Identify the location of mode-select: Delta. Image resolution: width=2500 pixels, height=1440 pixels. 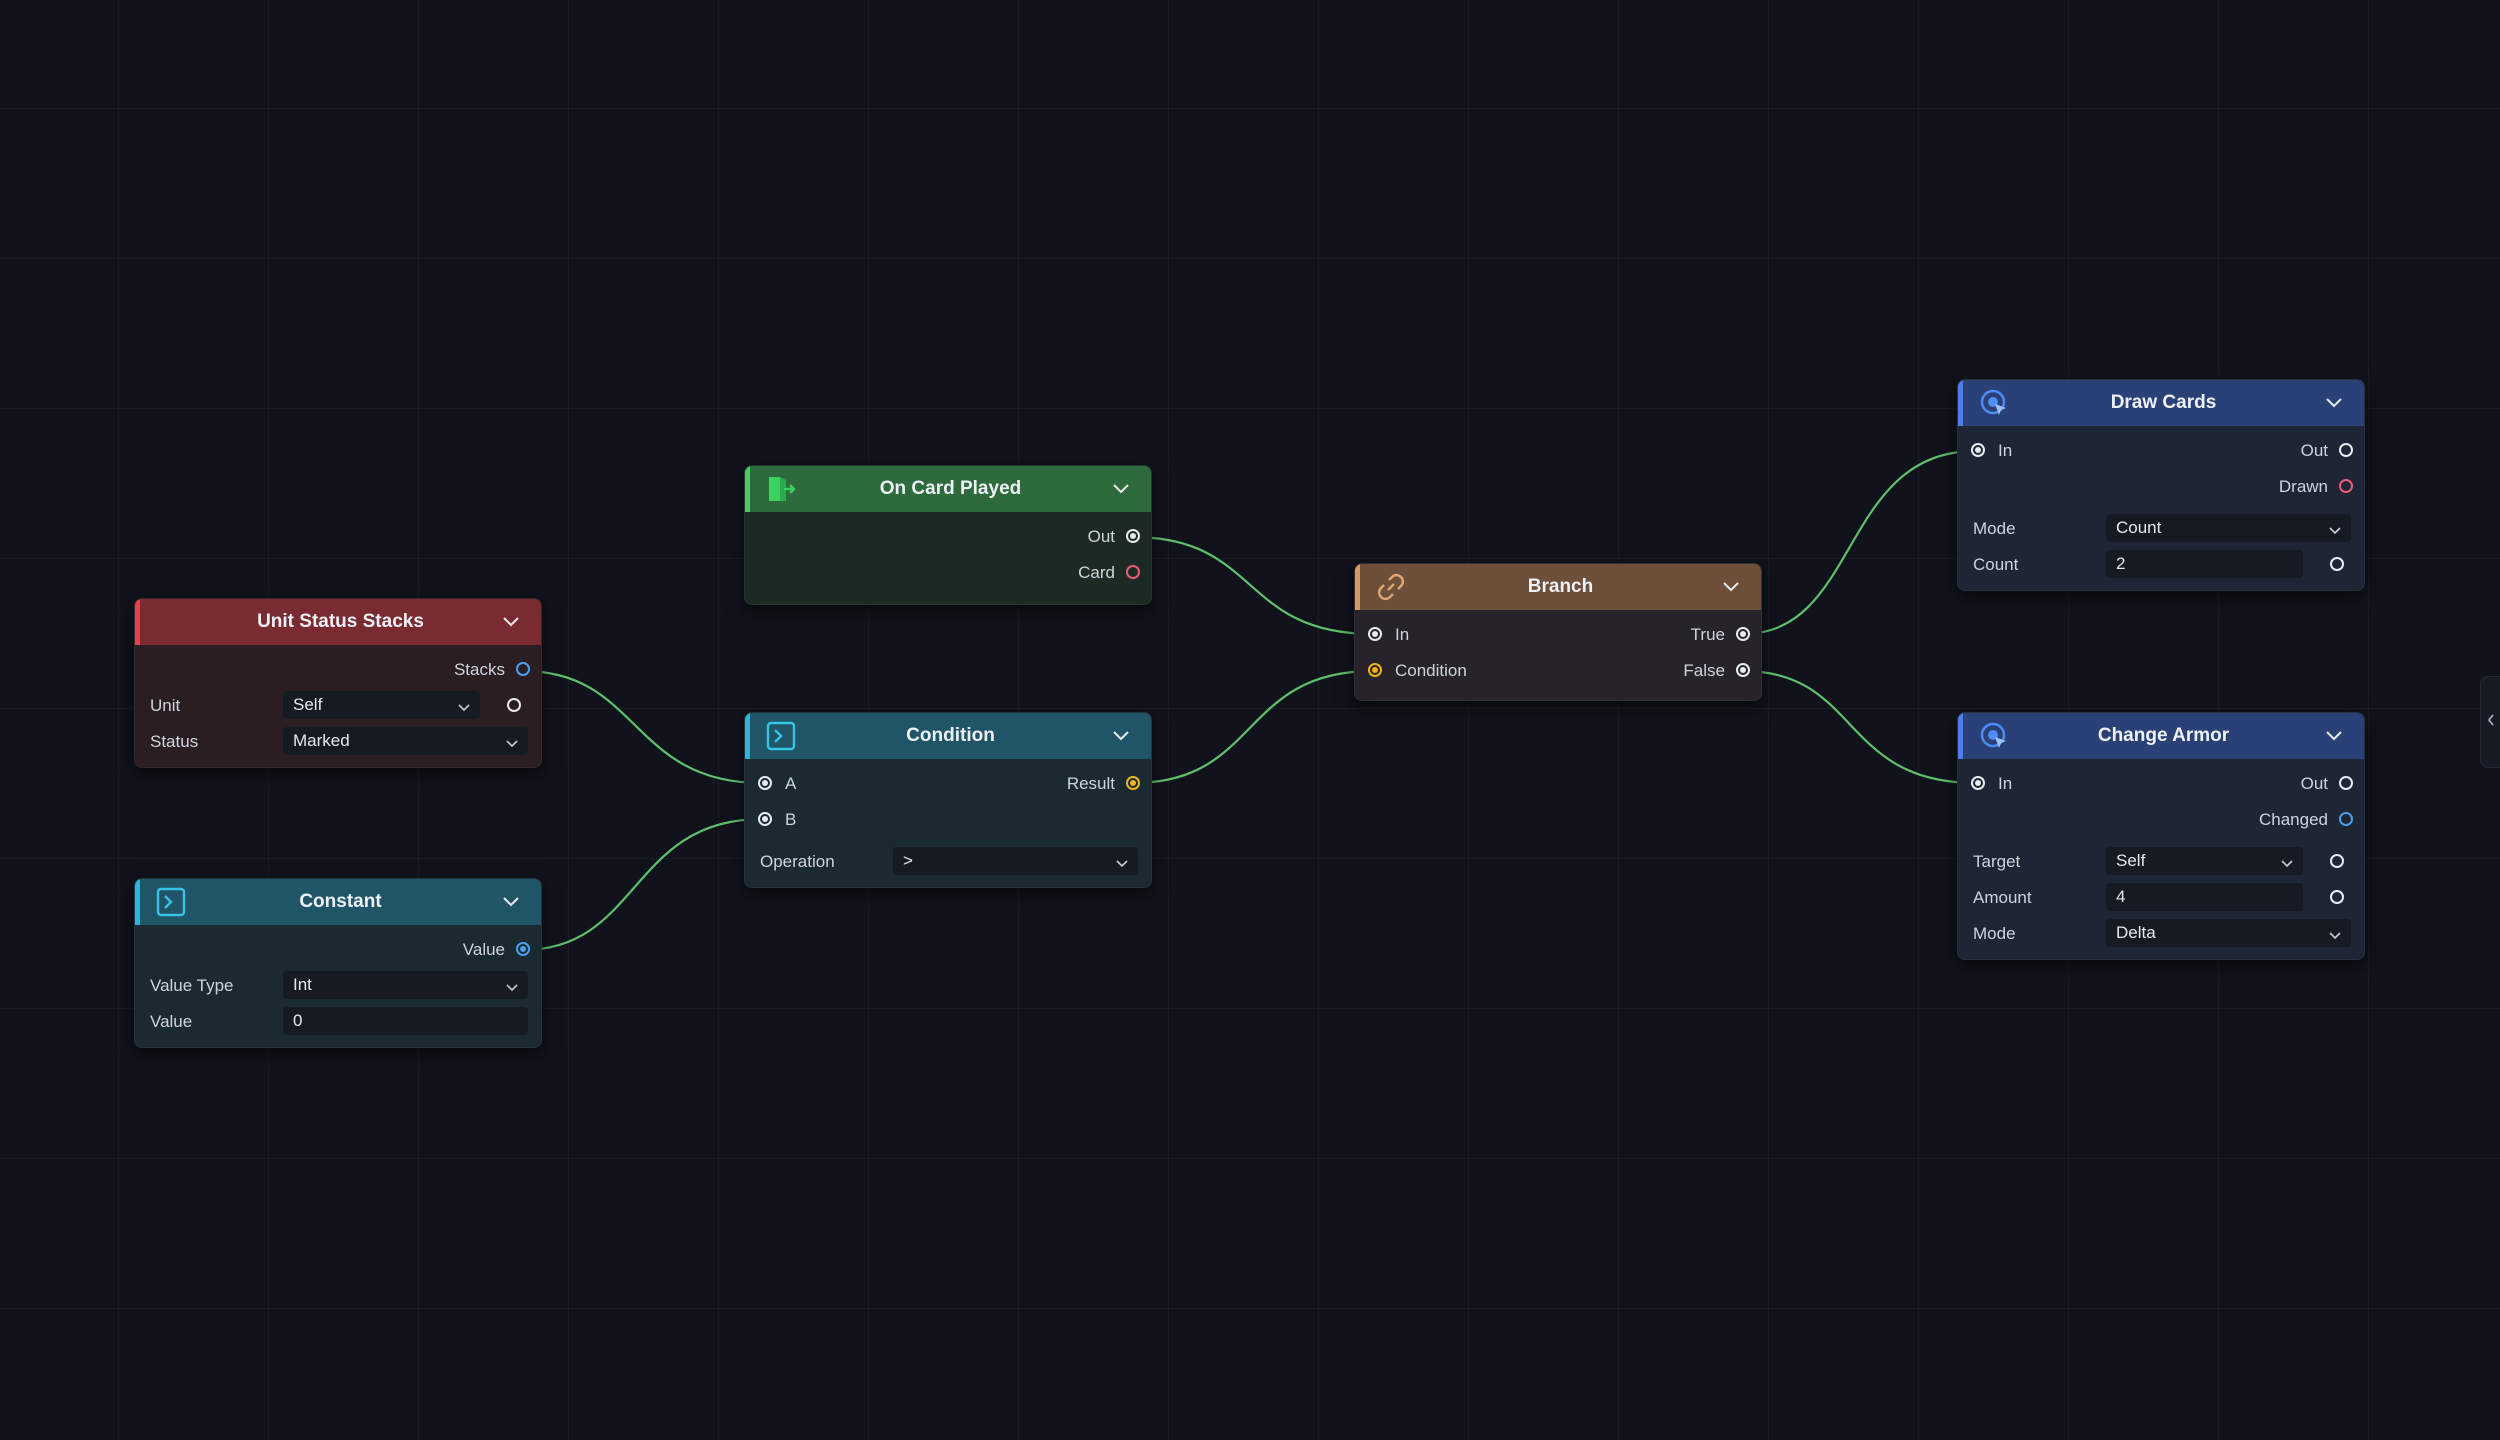
(2228, 933).